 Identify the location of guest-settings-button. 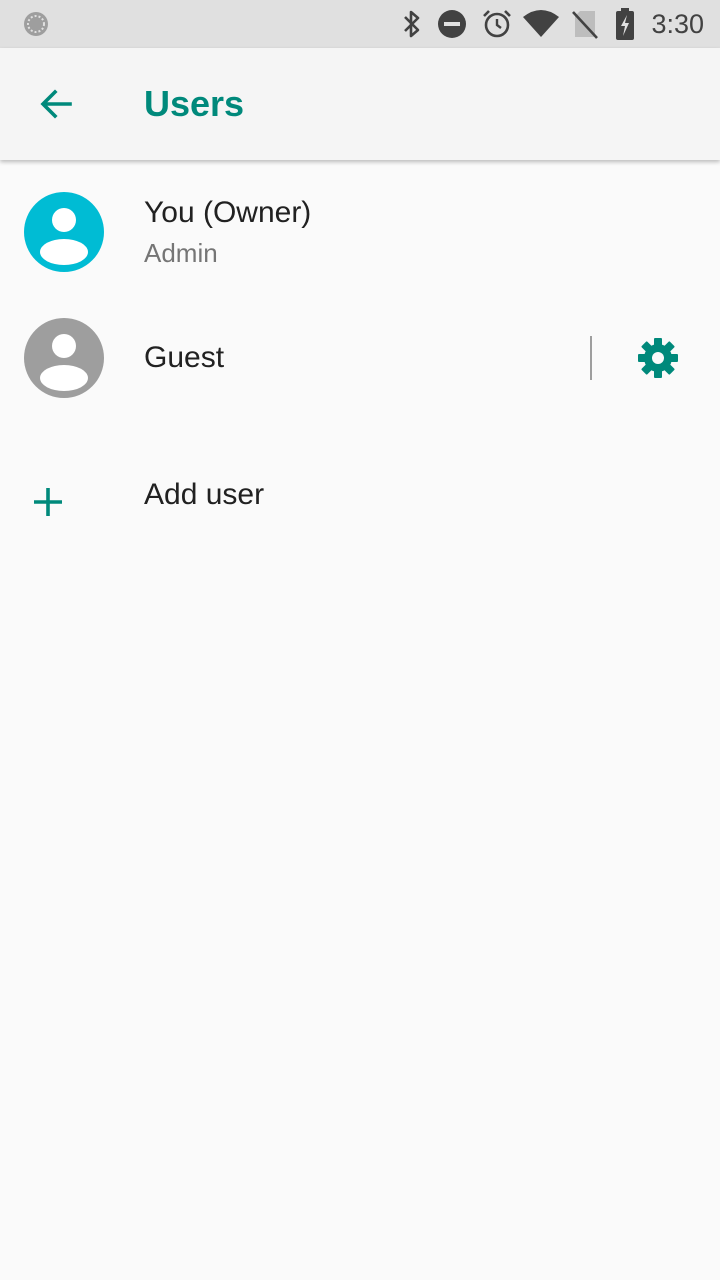
(658, 358).